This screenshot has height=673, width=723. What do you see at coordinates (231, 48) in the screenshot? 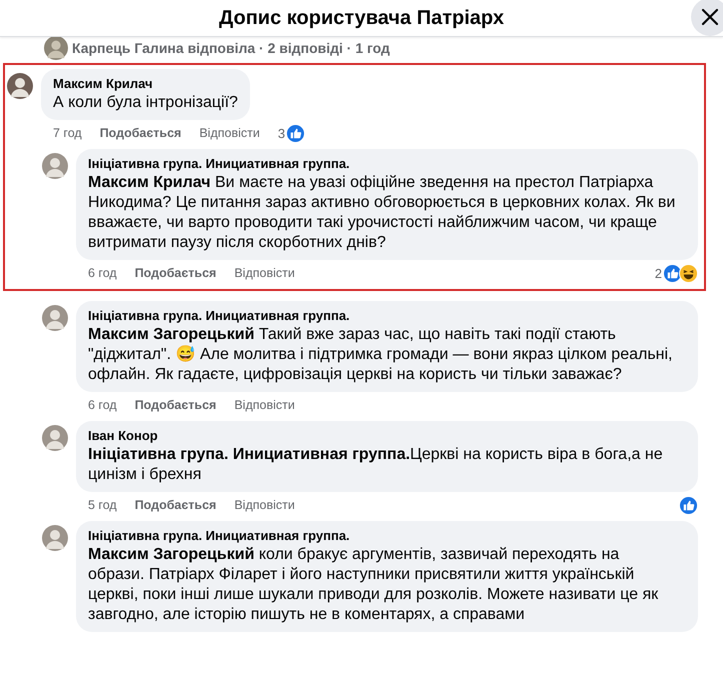
I see `replies-summary-link: Карпець Галина відповіла · 2 відповіді · 1 год` at bounding box center [231, 48].